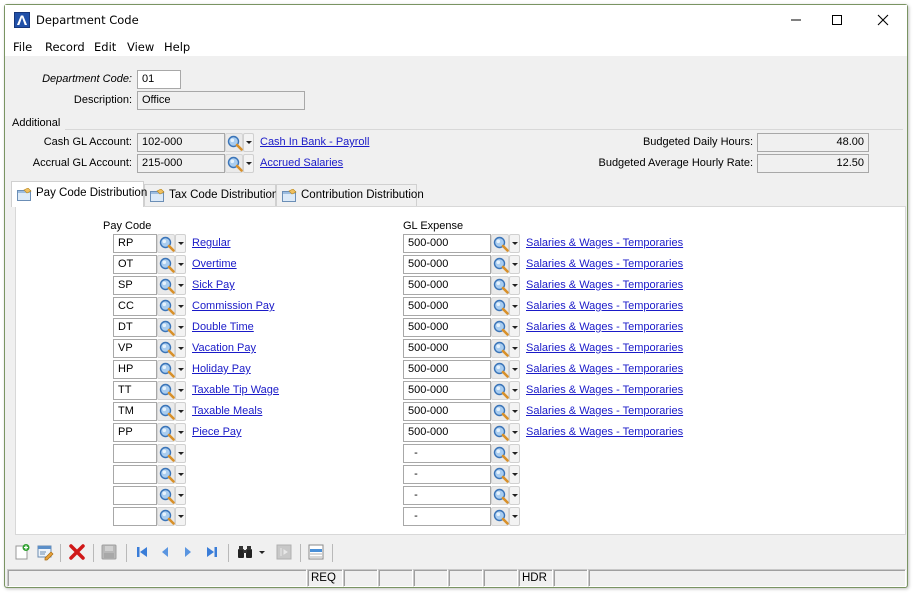  Describe the element at coordinates (135, 285) in the screenshot. I see `pay-code-input: SP` at that location.